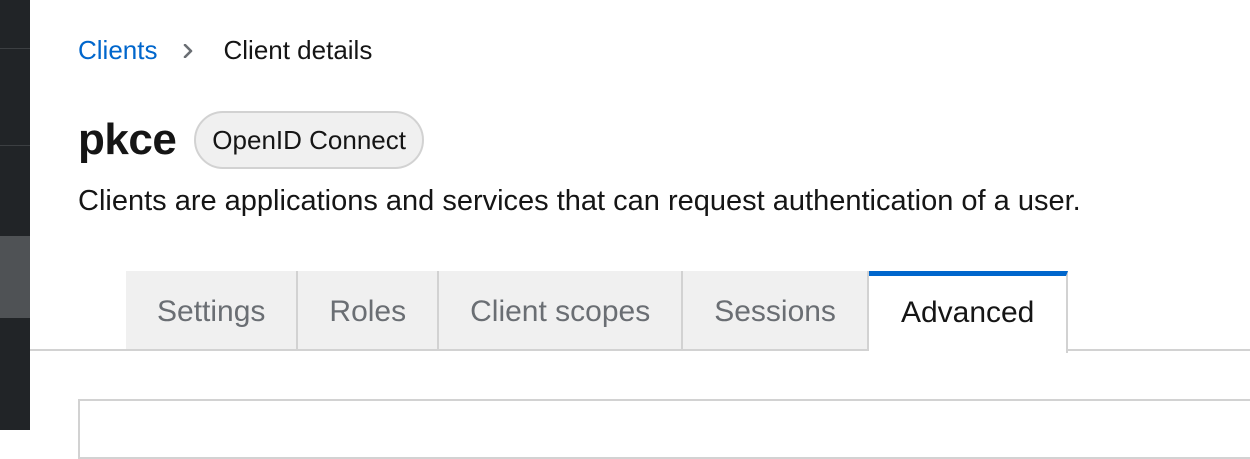 This screenshot has width=1250, height=459. What do you see at coordinates (127, 140) in the screenshot?
I see `page-title: pkce` at bounding box center [127, 140].